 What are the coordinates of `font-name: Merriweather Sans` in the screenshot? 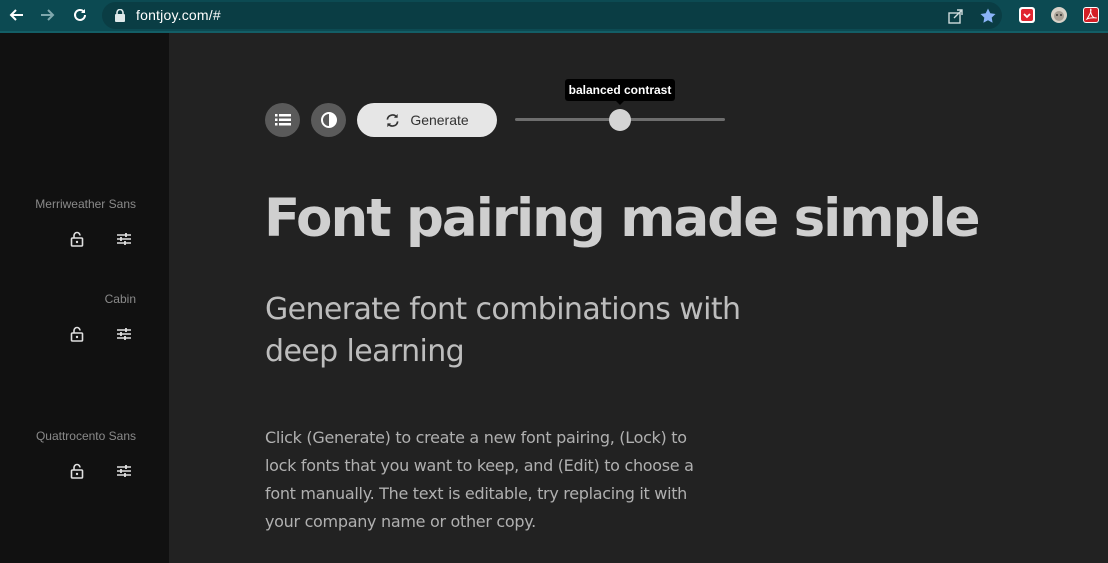 It's located at (85, 204).